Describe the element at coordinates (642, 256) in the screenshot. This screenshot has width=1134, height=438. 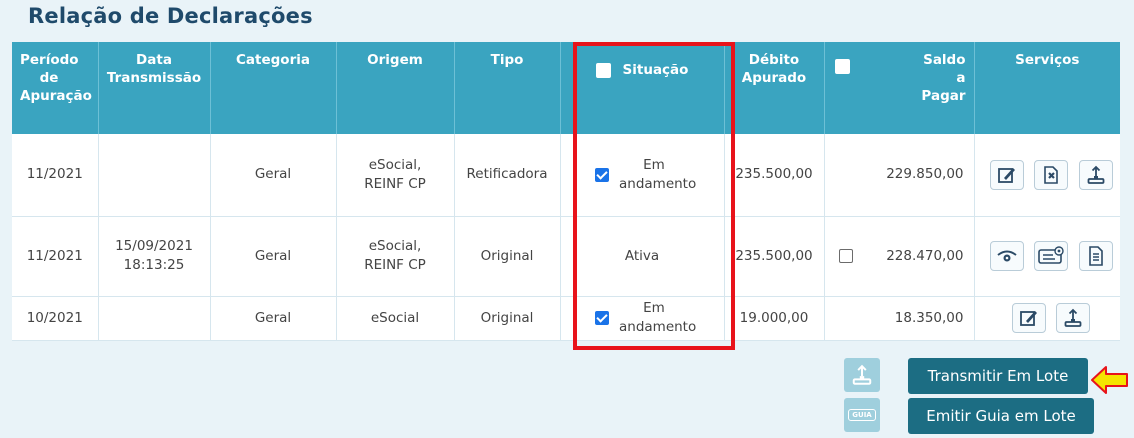
I see `cell-situacao: Ativa` at that location.